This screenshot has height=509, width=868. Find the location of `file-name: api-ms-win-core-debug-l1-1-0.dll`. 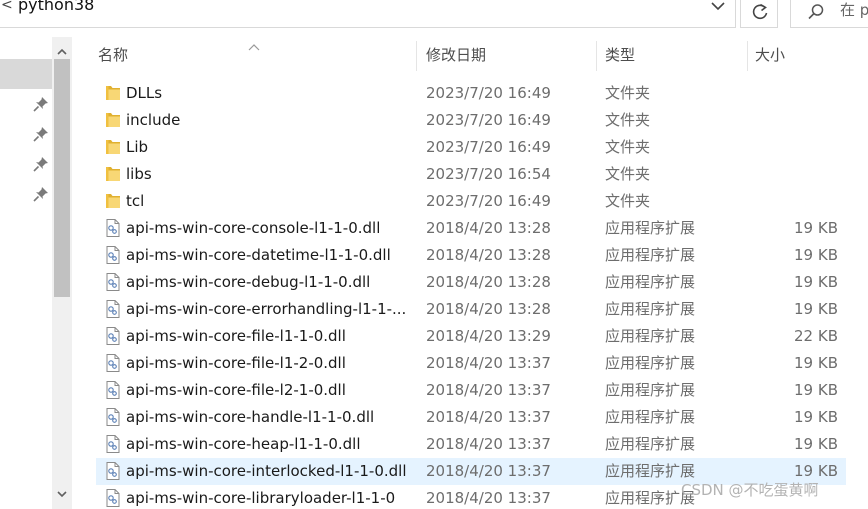

file-name: api-ms-win-core-debug-l1-1-0.dll is located at coordinates (248, 282).